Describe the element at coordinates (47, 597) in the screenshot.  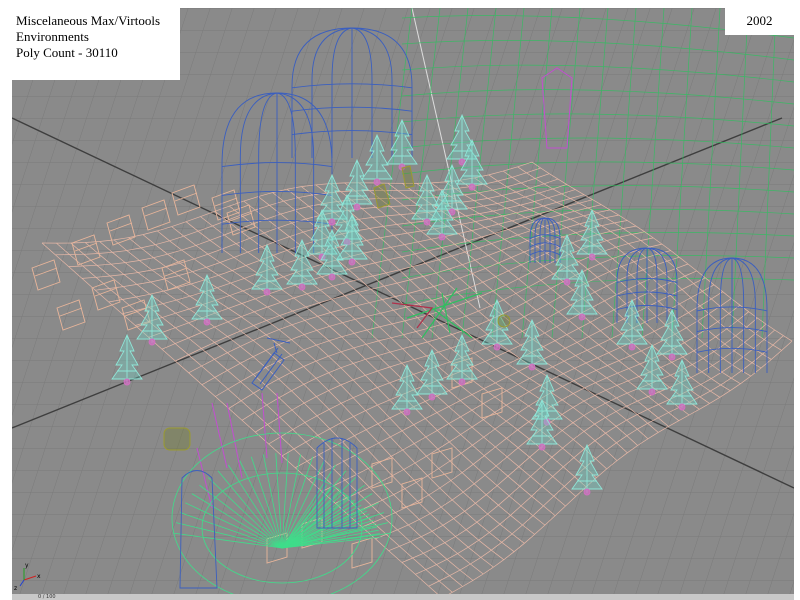
I see `frame-counter: 0 / 100` at that location.